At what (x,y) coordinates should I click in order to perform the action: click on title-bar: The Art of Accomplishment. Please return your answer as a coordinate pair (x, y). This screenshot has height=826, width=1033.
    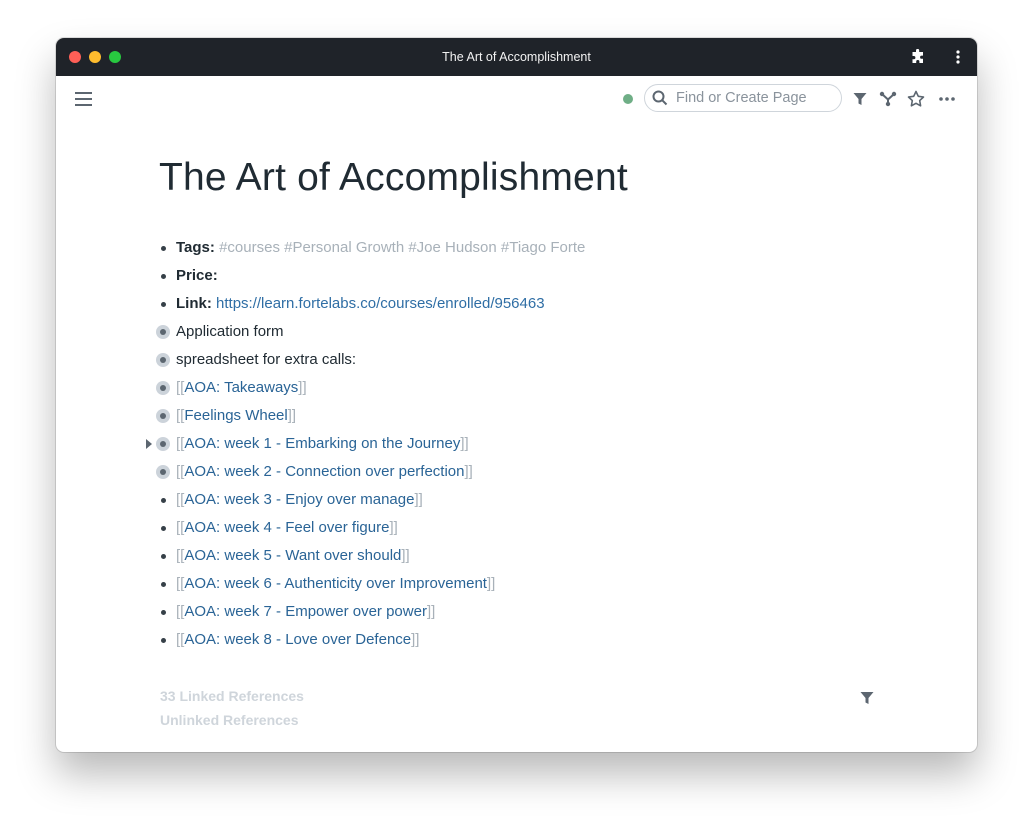
    Looking at the image, I should click on (516, 57).